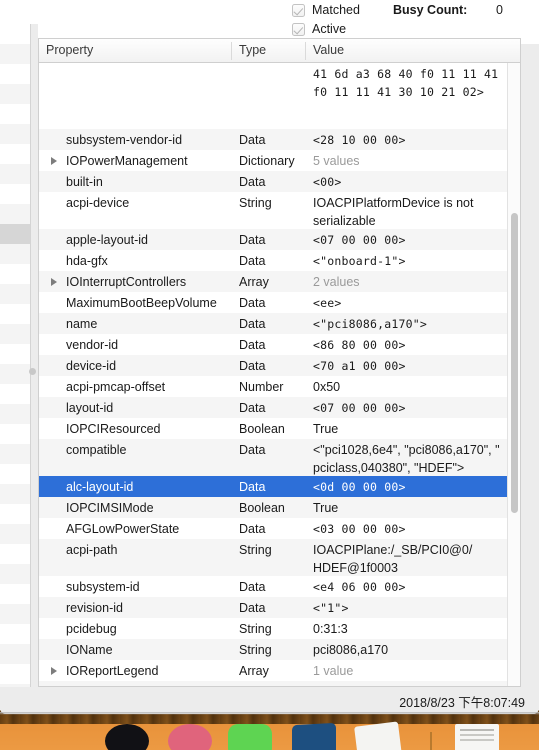 The image size is (539, 750). What do you see at coordinates (279, 239) in the screenshot?
I see `table-row: apple-layout-id Data <07 00 00 00>` at bounding box center [279, 239].